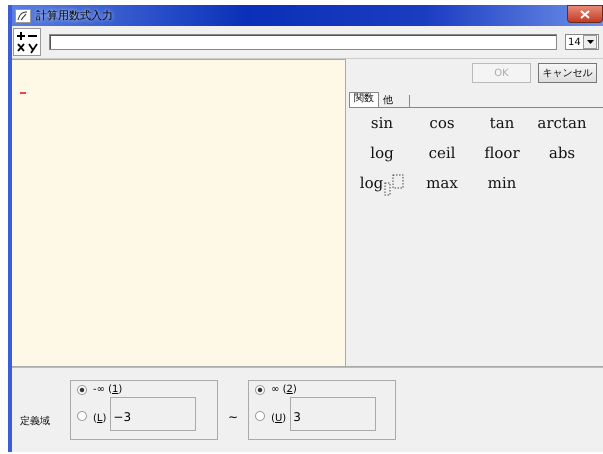 This screenshot has width=603, height=454. I want to click on cursor-mark, so click(23, 93).